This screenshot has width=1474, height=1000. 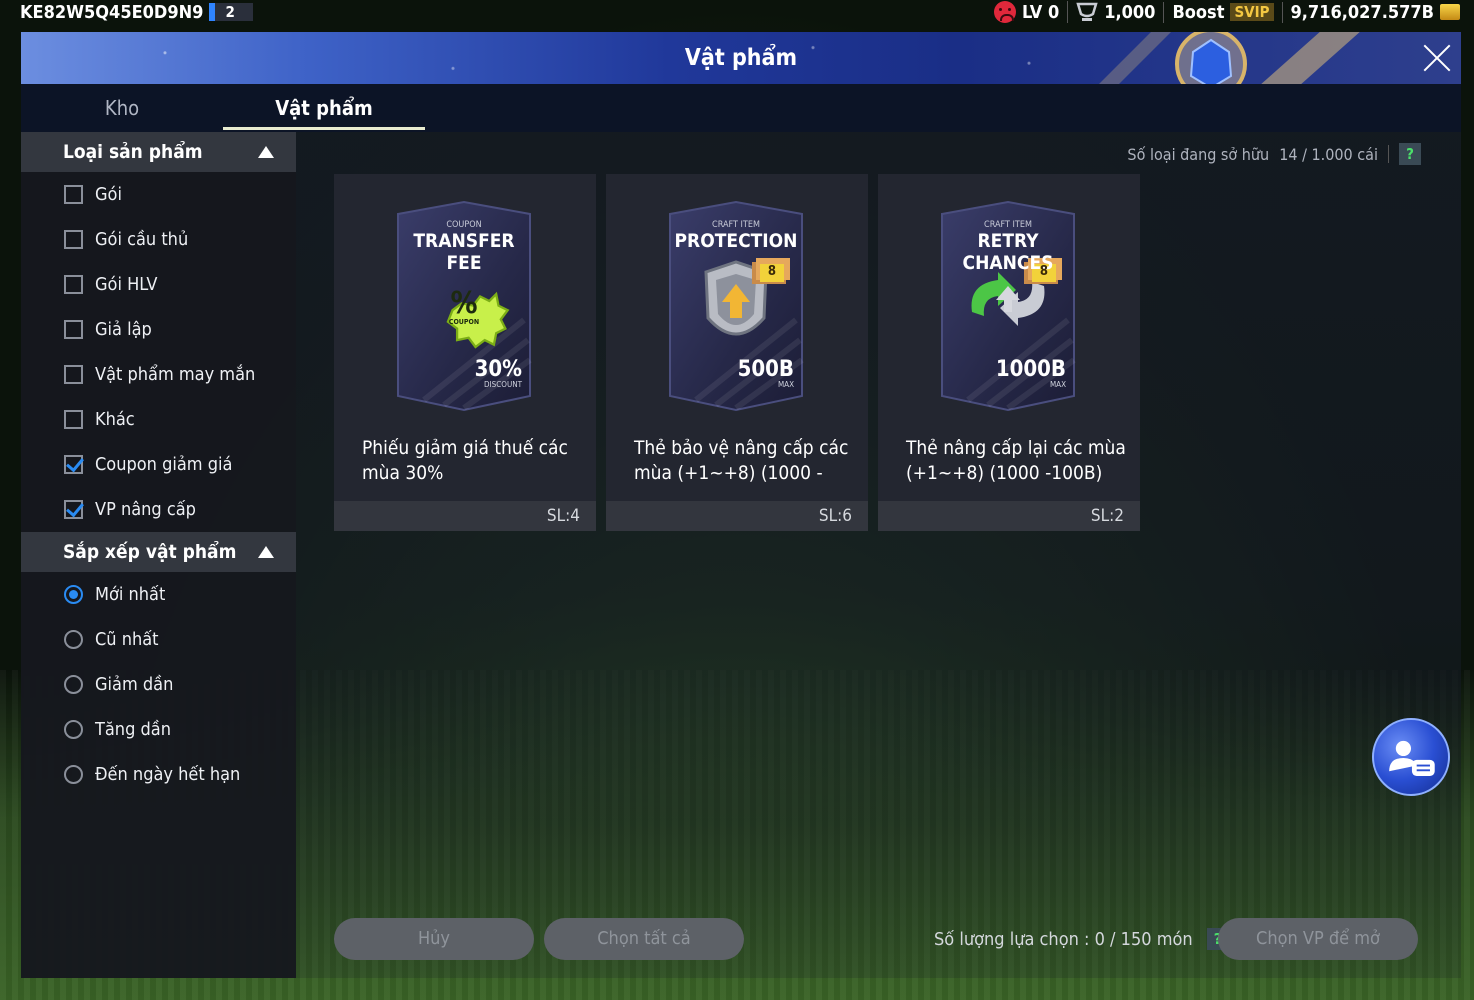 What do you see at coordinates (1198, 154) in the screenshot?
I see `owned-label: Số loại đang sở hữu` at bounding box center [1198, 154].